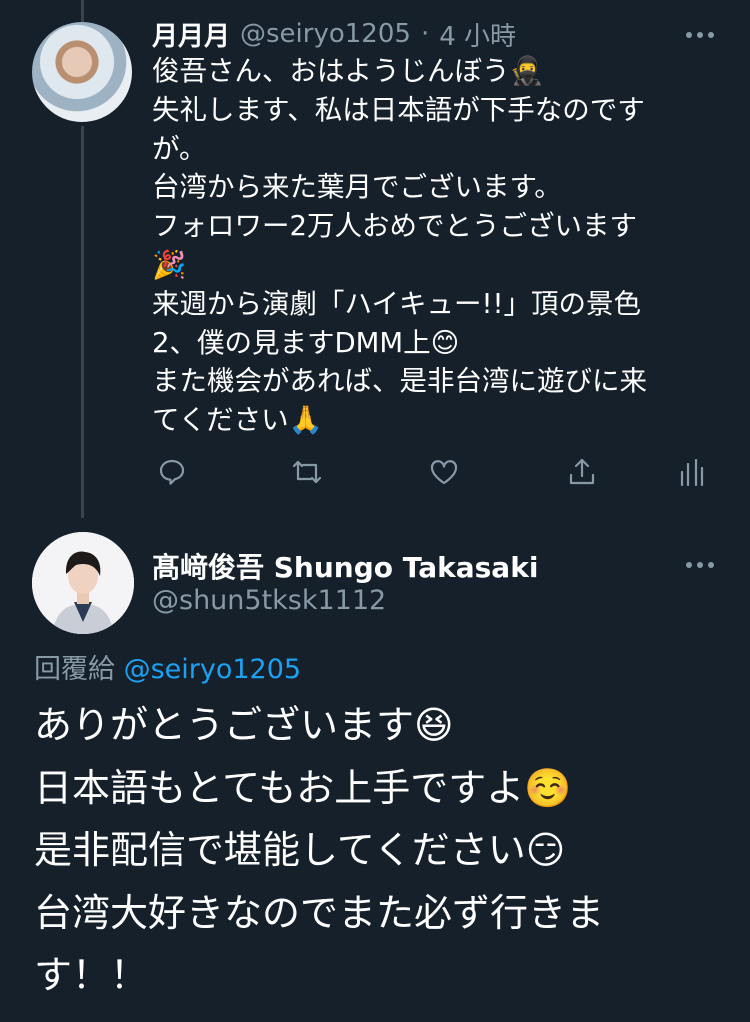  I want to click on tweet-text-line: 2、僕の見ますDMM上😊, so click(306, 342).